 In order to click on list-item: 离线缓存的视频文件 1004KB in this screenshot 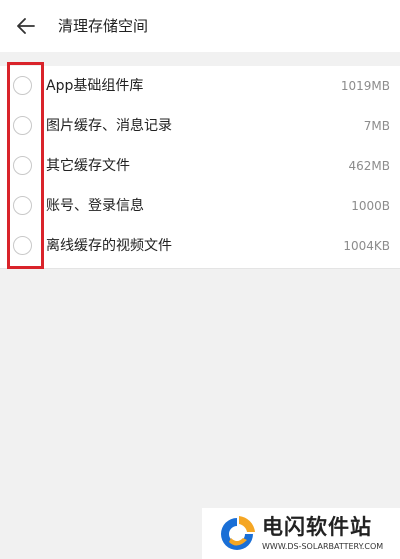, I will do `click(200, 246)`.